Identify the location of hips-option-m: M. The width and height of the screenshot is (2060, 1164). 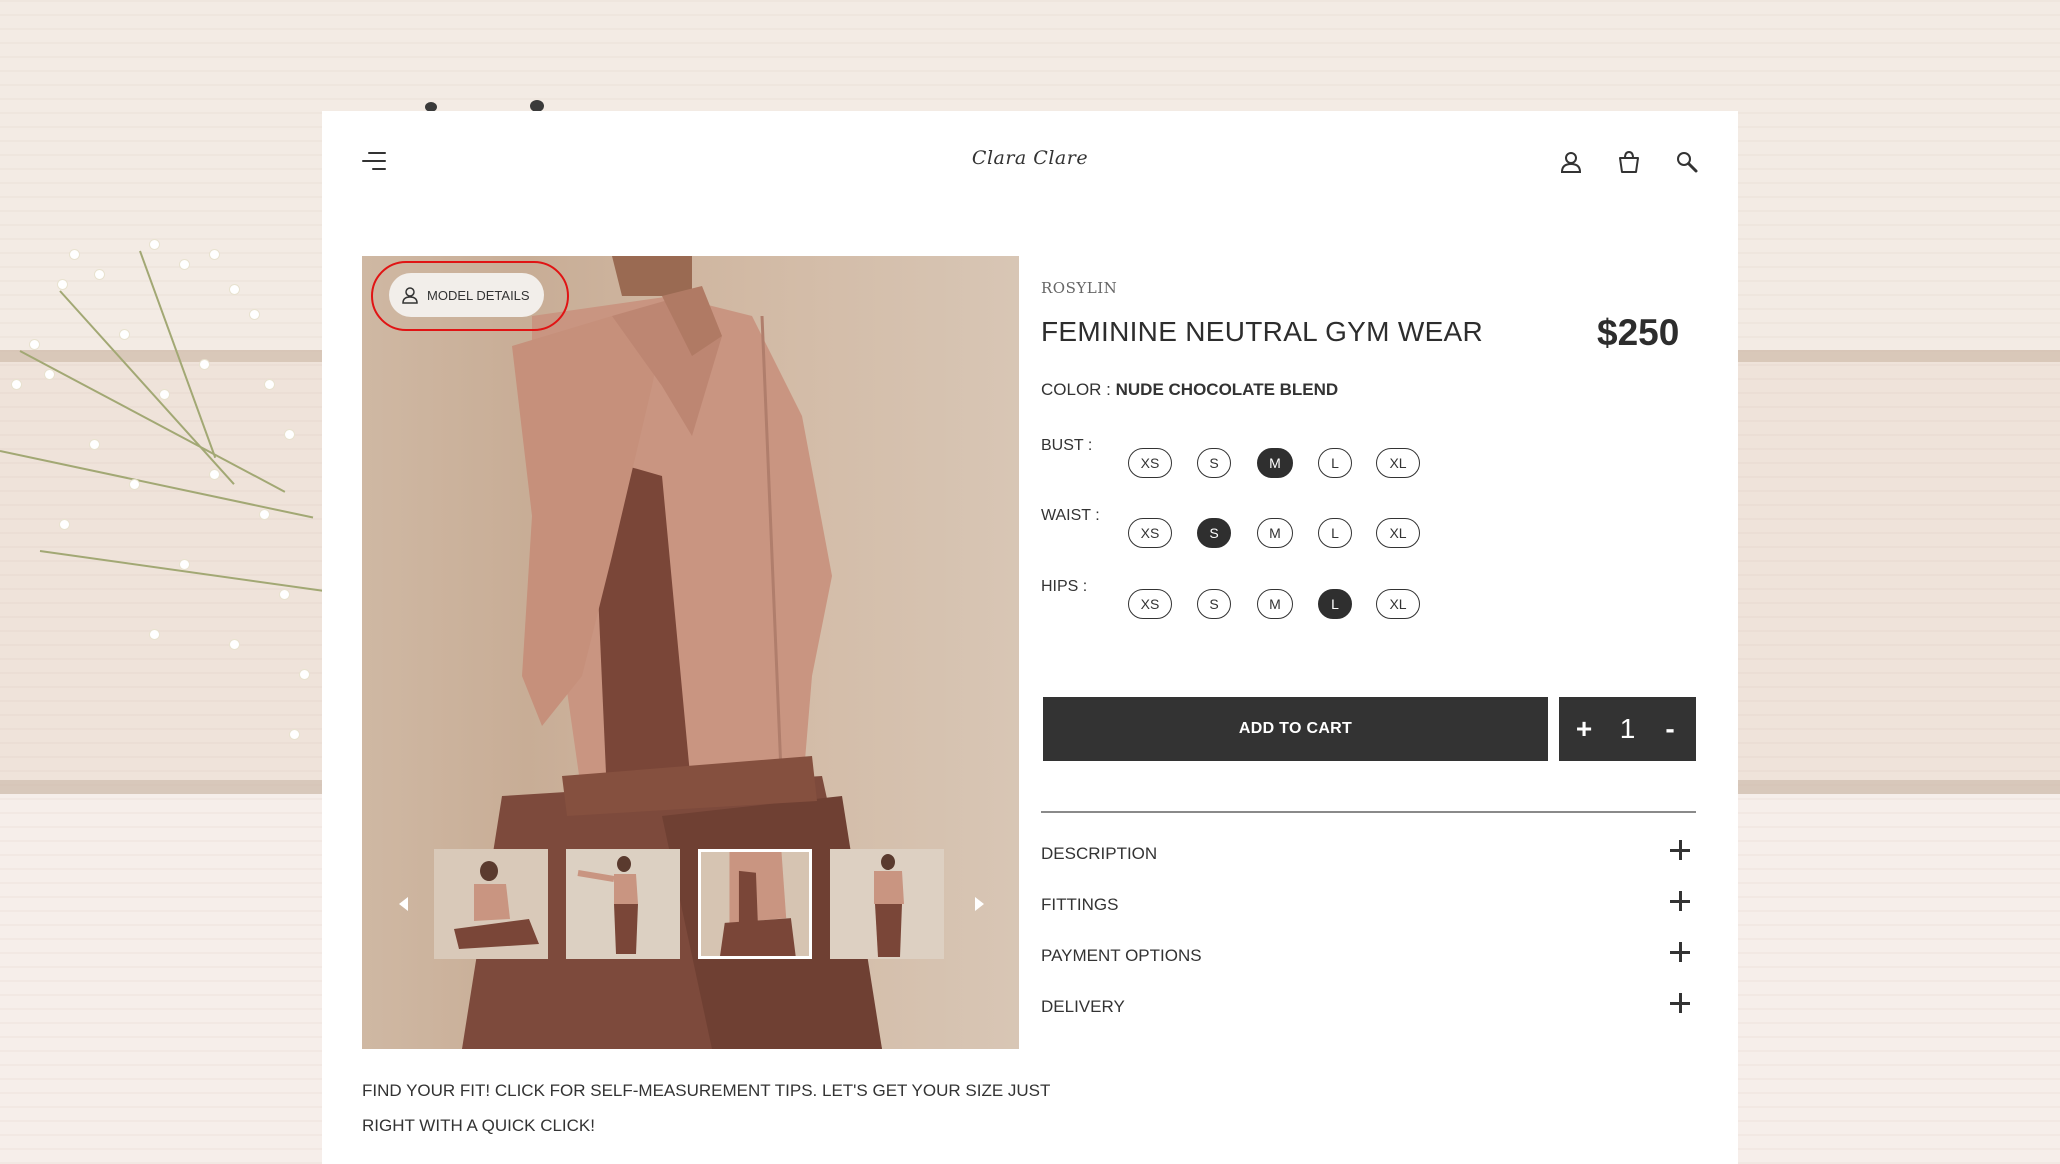
(1275, 604).